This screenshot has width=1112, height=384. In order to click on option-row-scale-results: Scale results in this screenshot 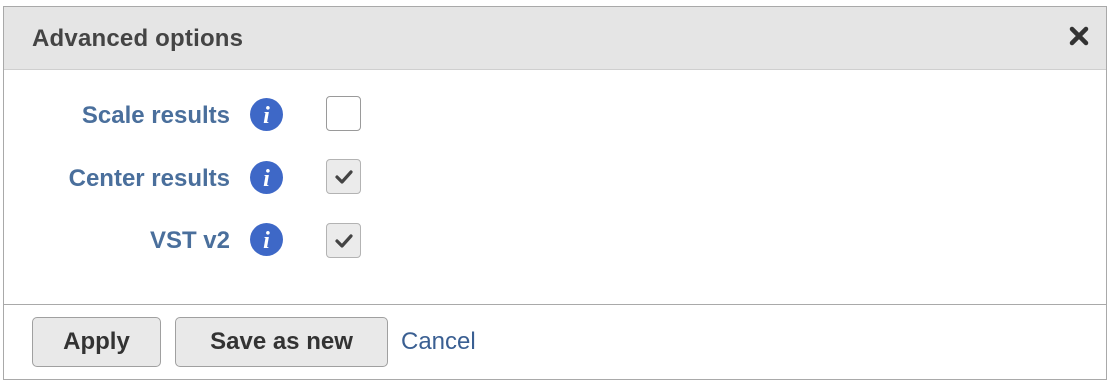, I will do `click(117, 116)`.